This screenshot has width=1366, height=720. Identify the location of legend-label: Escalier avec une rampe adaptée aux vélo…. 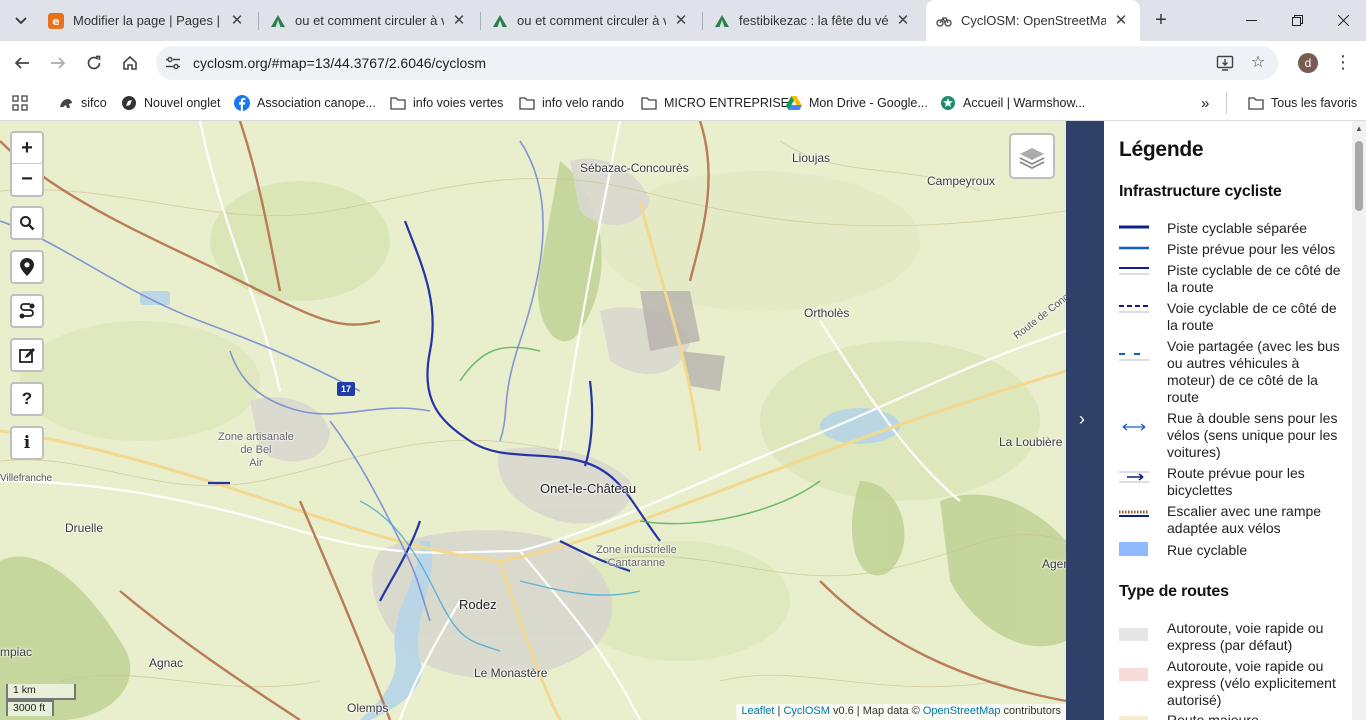
(1244, 519).